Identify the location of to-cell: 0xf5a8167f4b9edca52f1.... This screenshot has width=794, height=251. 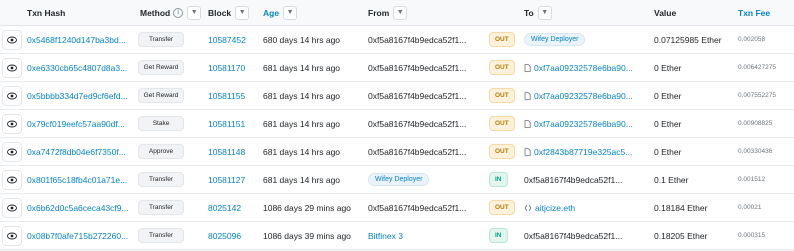
(573, 180).